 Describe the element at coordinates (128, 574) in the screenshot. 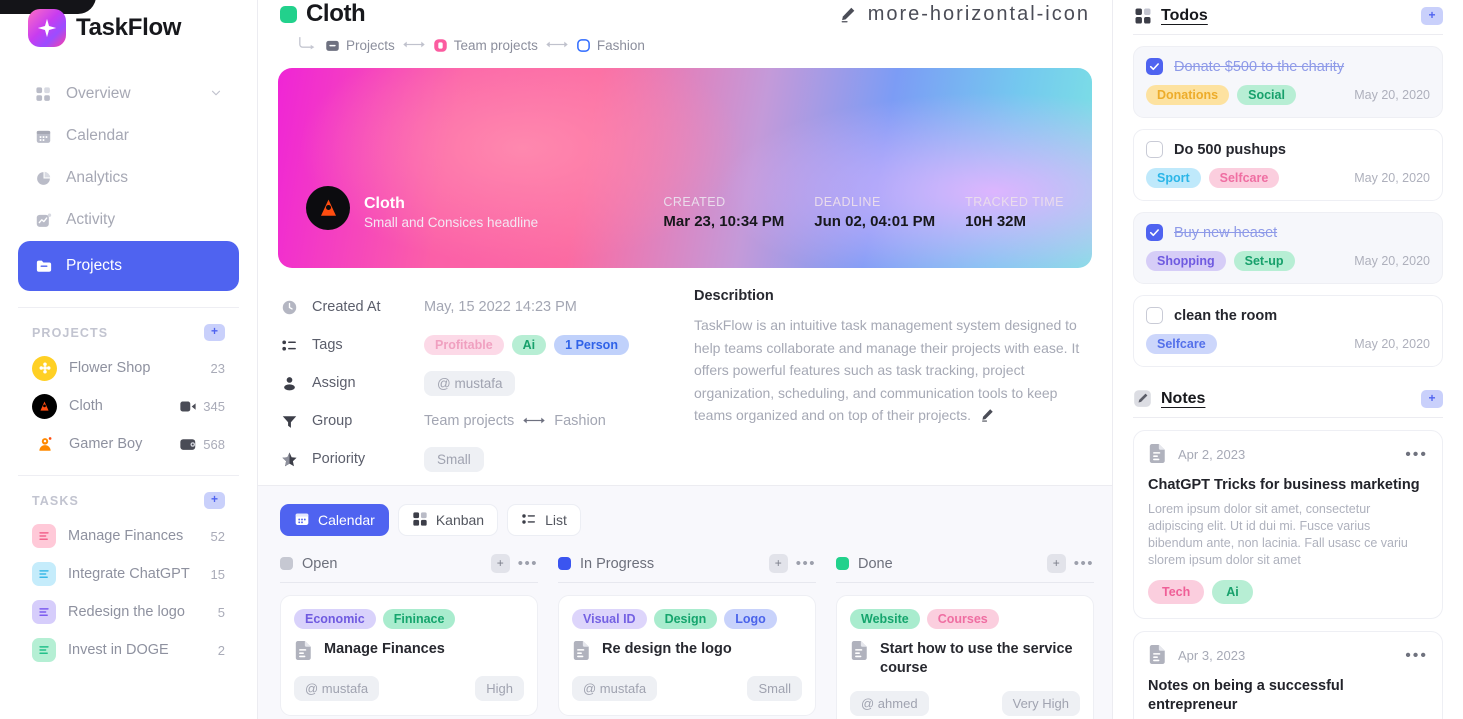

I see `sidebar-task-integrate-chatgpt: Integrate ChatGPT 15` at that location.